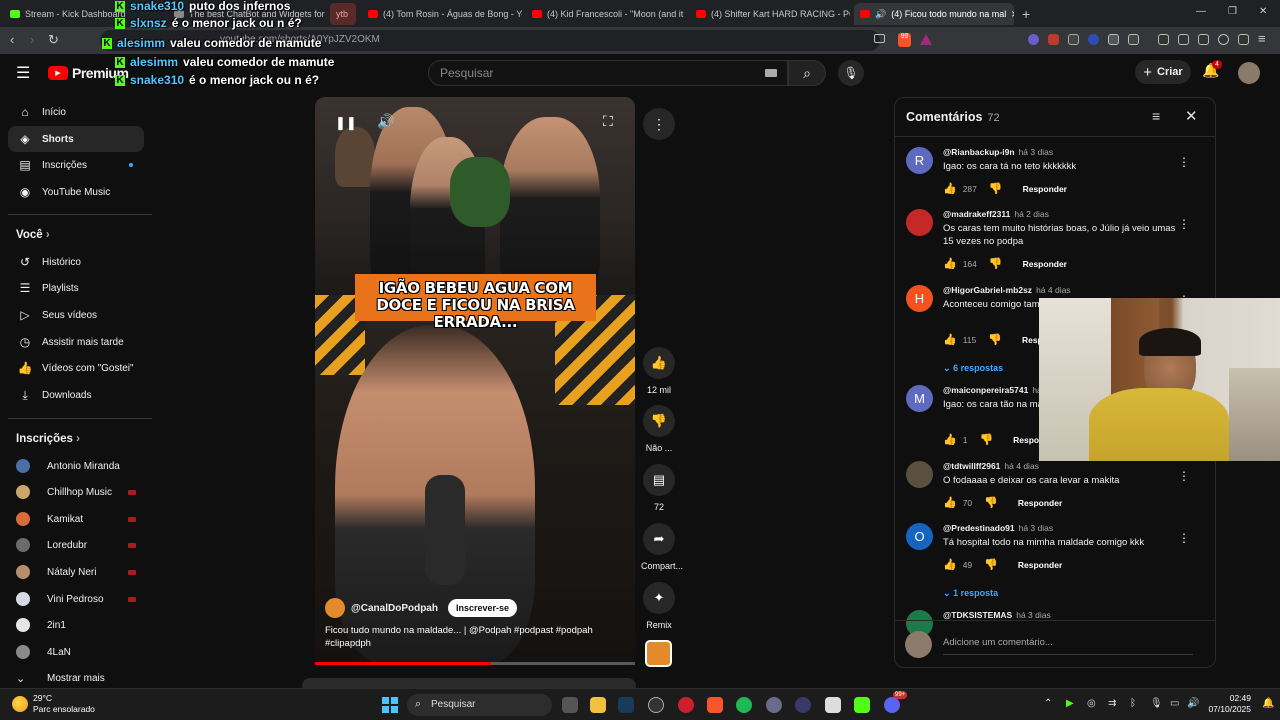 The image size is (1280, 720). Describe the element at coordinates (715, 705) in the screenshot. I see `brave-icon` at that location.